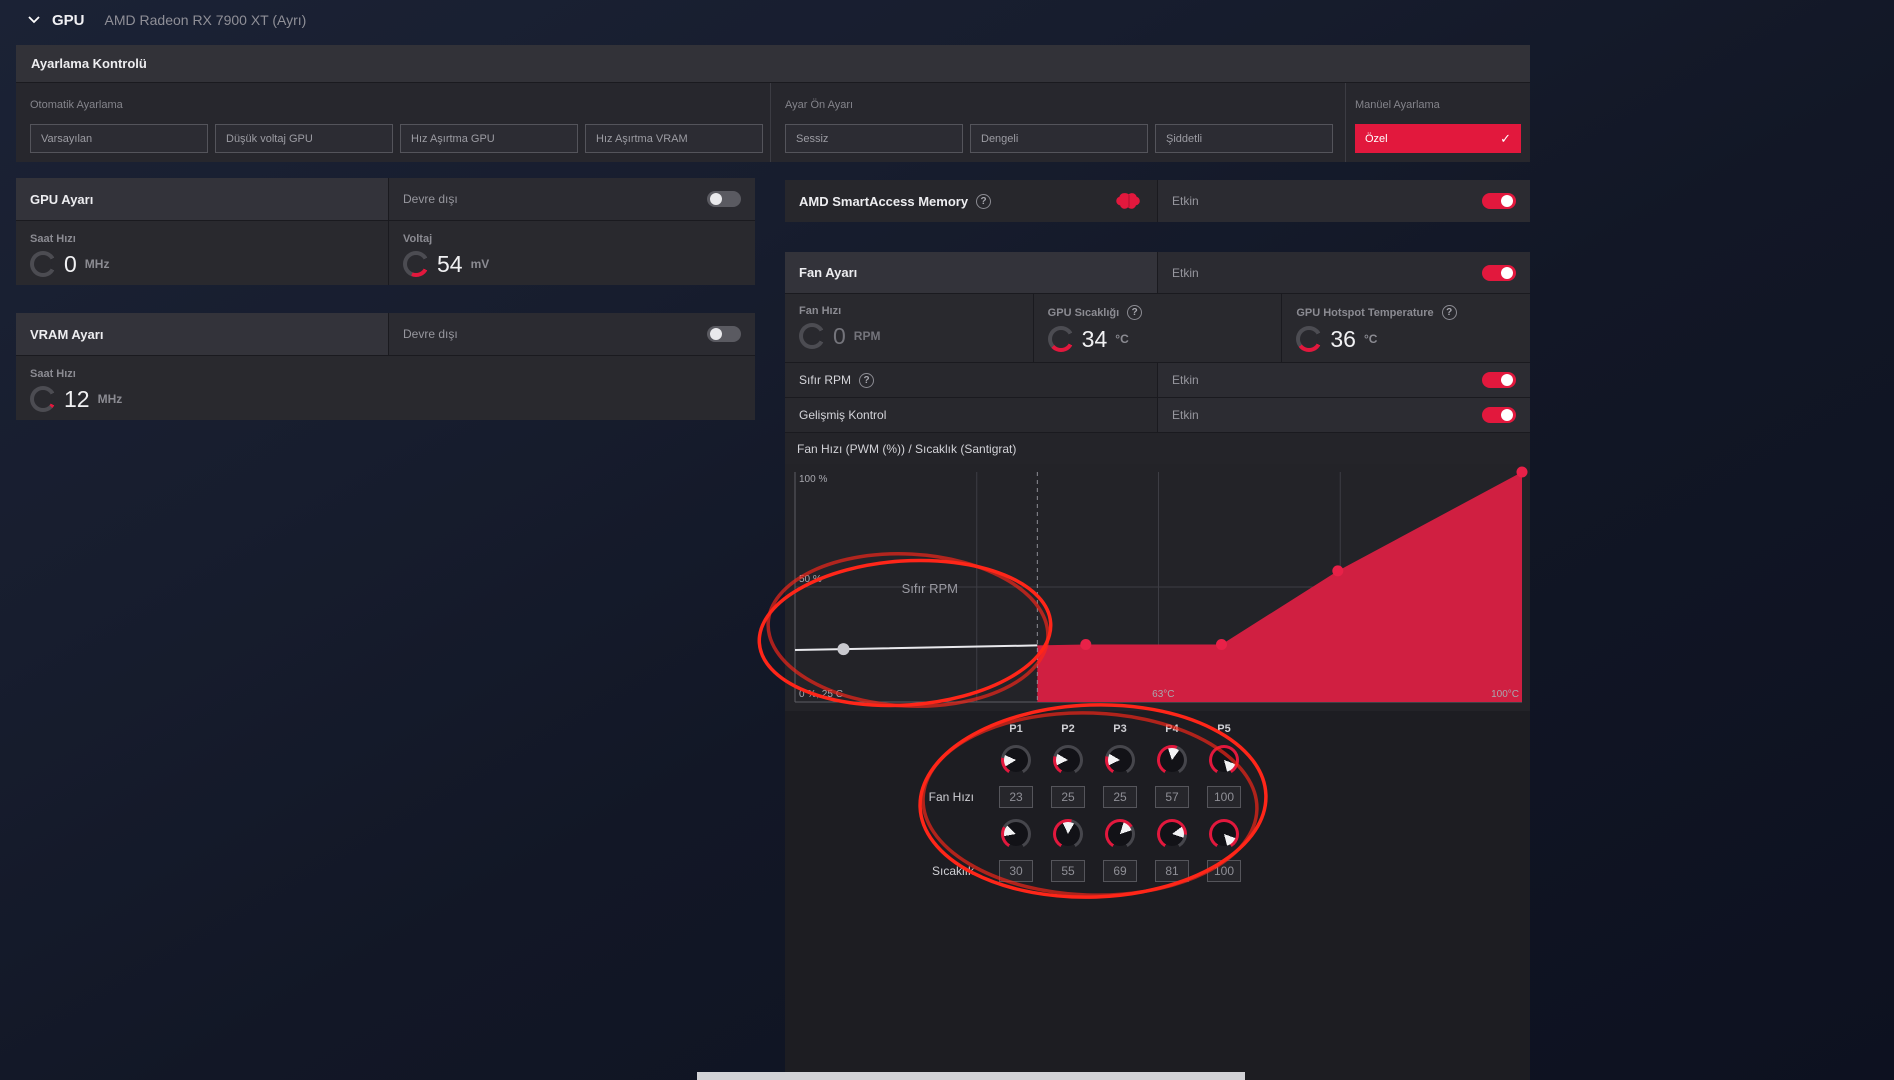 This screenshot has width=1894, height=1080. Describe the element at coordinates (1068, 871) in the screenshot. I see `temperature-input-p2: 55` at that location.